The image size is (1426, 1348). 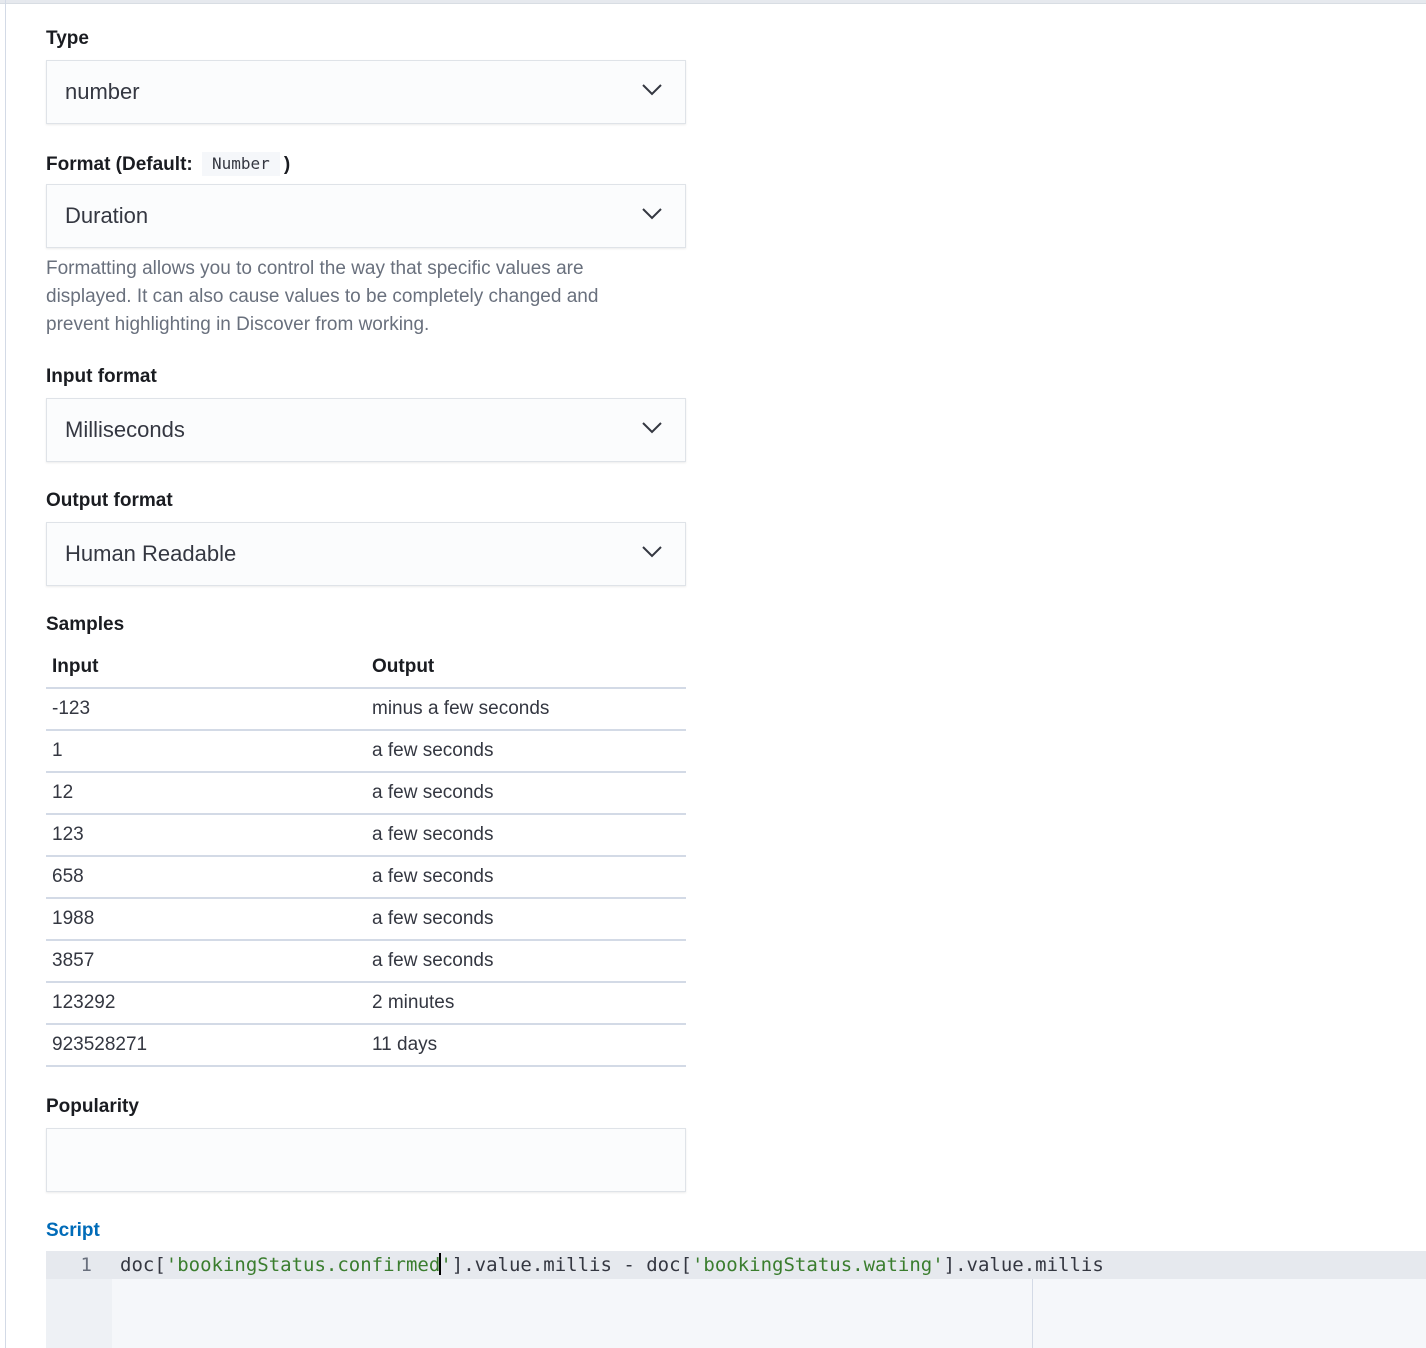 I want to click on format-select-value: Duration, so click(x=107, y=215).